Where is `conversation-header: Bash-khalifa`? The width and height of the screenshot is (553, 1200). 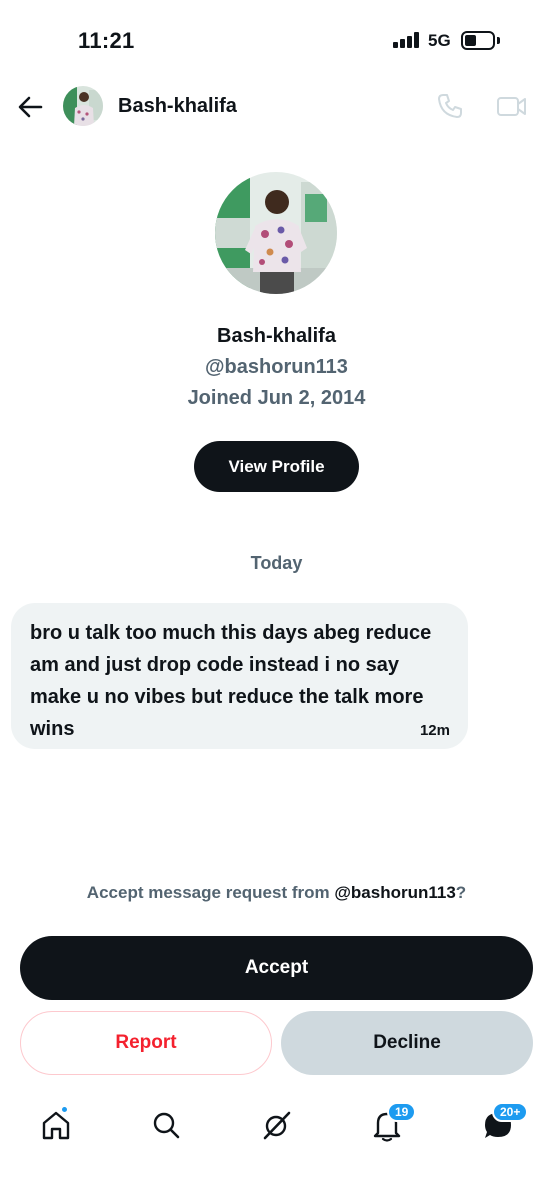 conversation-header: Bash-khalifa is located at coordinates (276, 107).